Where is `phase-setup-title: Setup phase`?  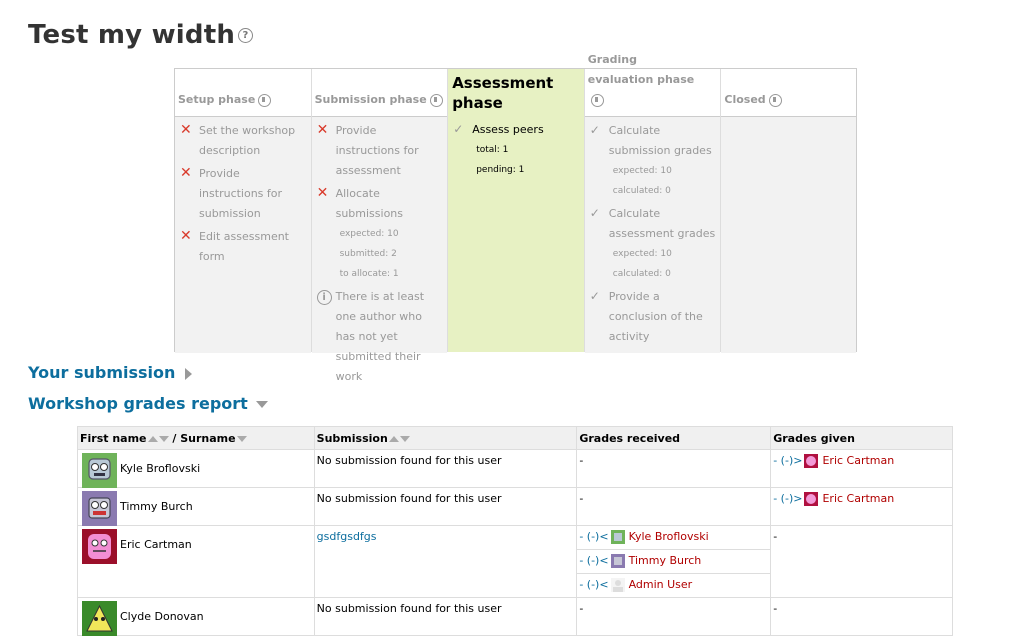 phase-setup-title: Setup phase is located at coordinates (225, 100).